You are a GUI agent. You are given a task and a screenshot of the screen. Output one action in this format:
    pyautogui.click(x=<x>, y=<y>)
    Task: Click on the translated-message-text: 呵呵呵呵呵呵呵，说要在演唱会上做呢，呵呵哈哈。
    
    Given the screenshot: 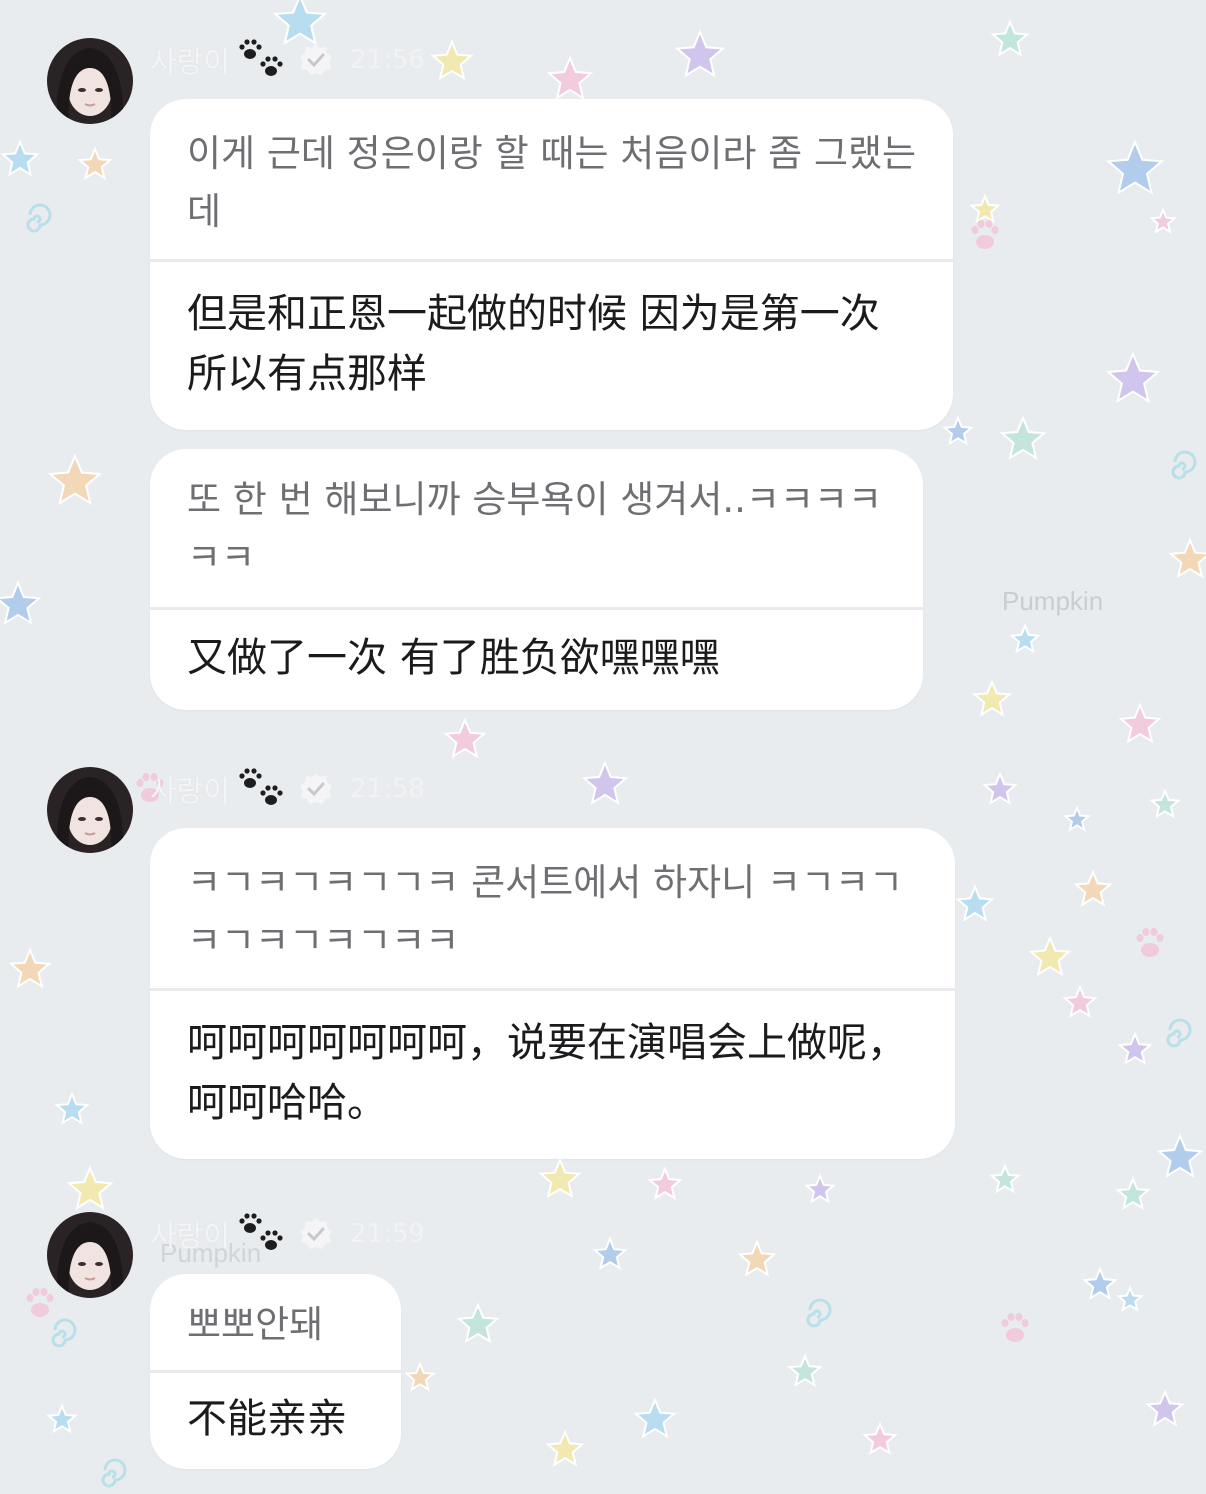 What is the action you would take?
    pyautogui.click(x=547, y=1073)
    